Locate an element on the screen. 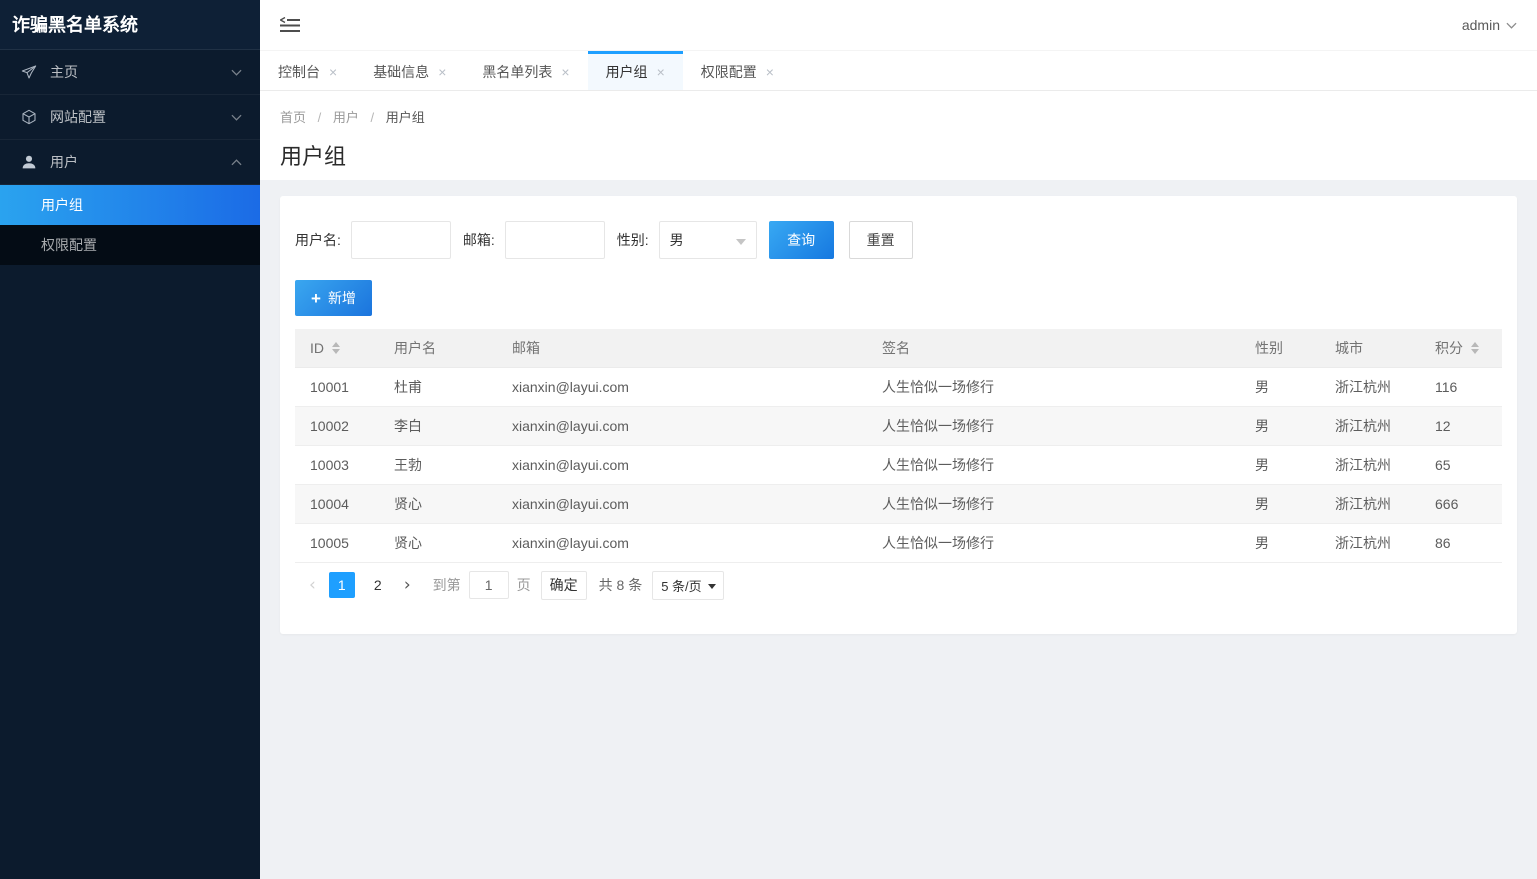 This screenshot has width=1537, height=879. goto-confirm-button: 确定 is located at coordinates (563, 585).